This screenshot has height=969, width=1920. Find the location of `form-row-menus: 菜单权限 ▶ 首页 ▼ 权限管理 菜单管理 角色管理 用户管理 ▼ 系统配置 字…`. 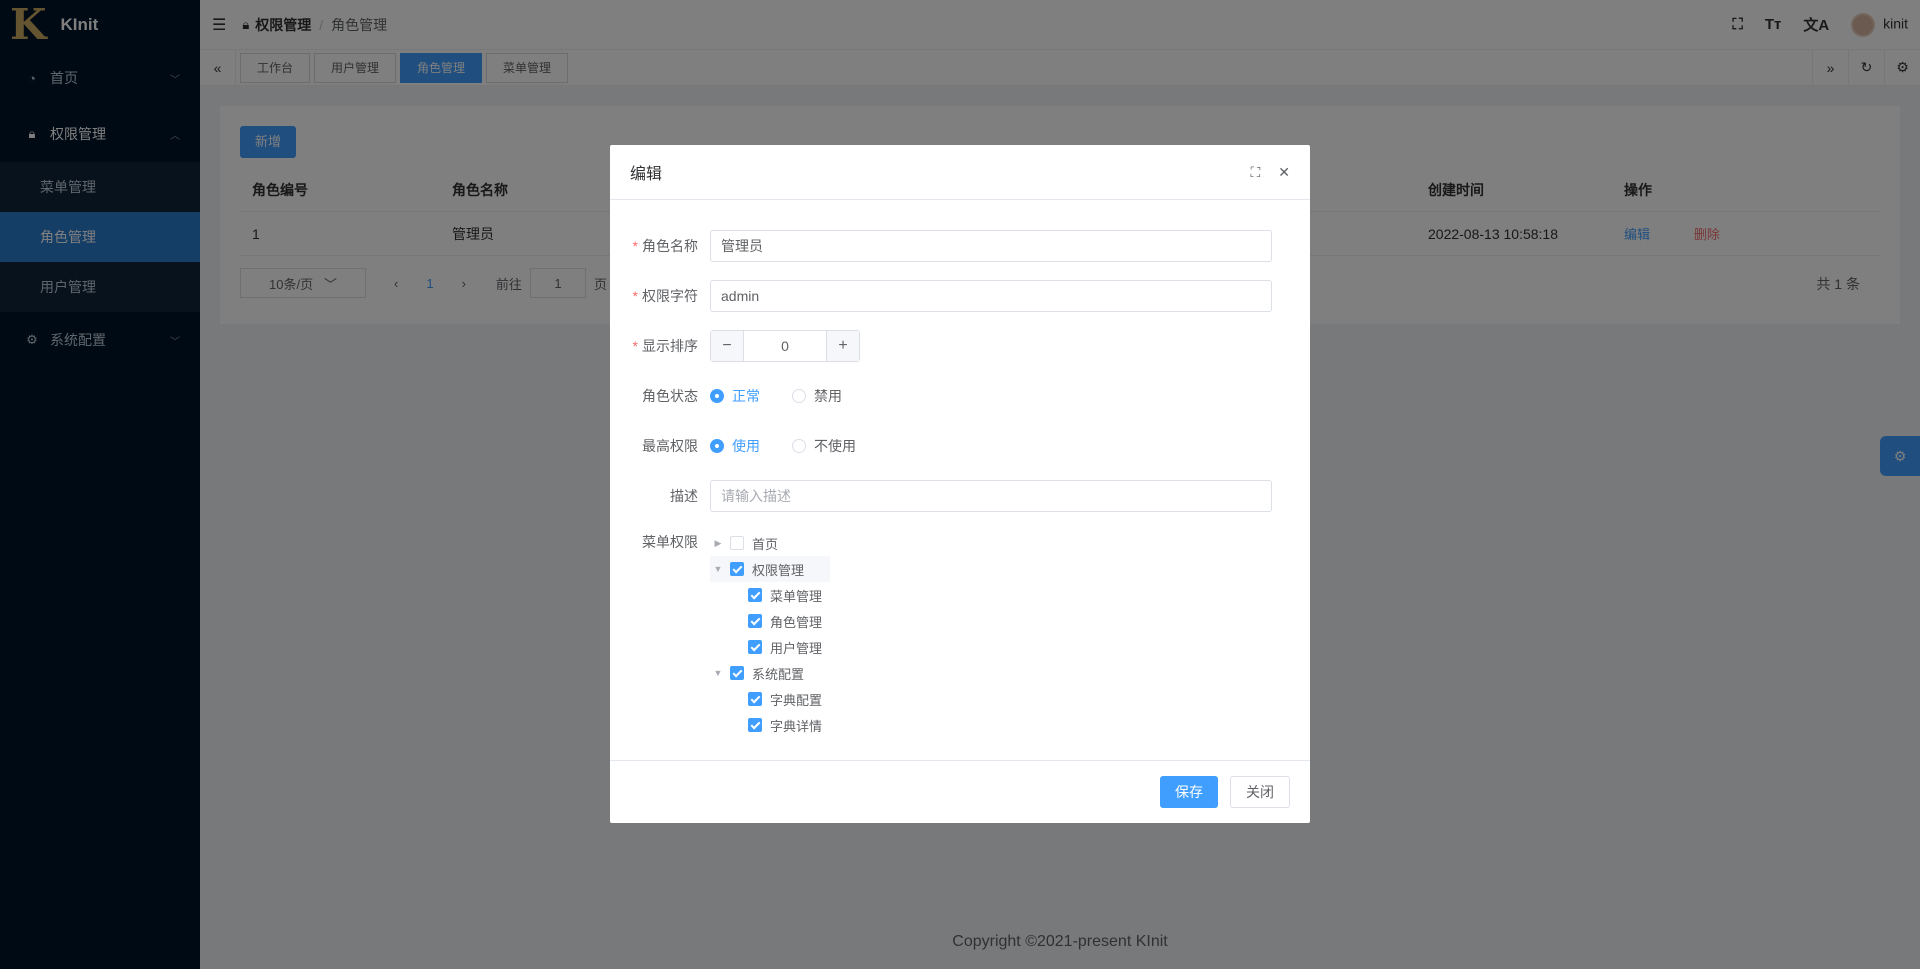

form-row-menus: 菜单权限 ▶ 首页 ▼ 权限管理 菜单管理 角色管理 用户管理 ▼ 系统配置 字… is located at coordinates (955, 634).